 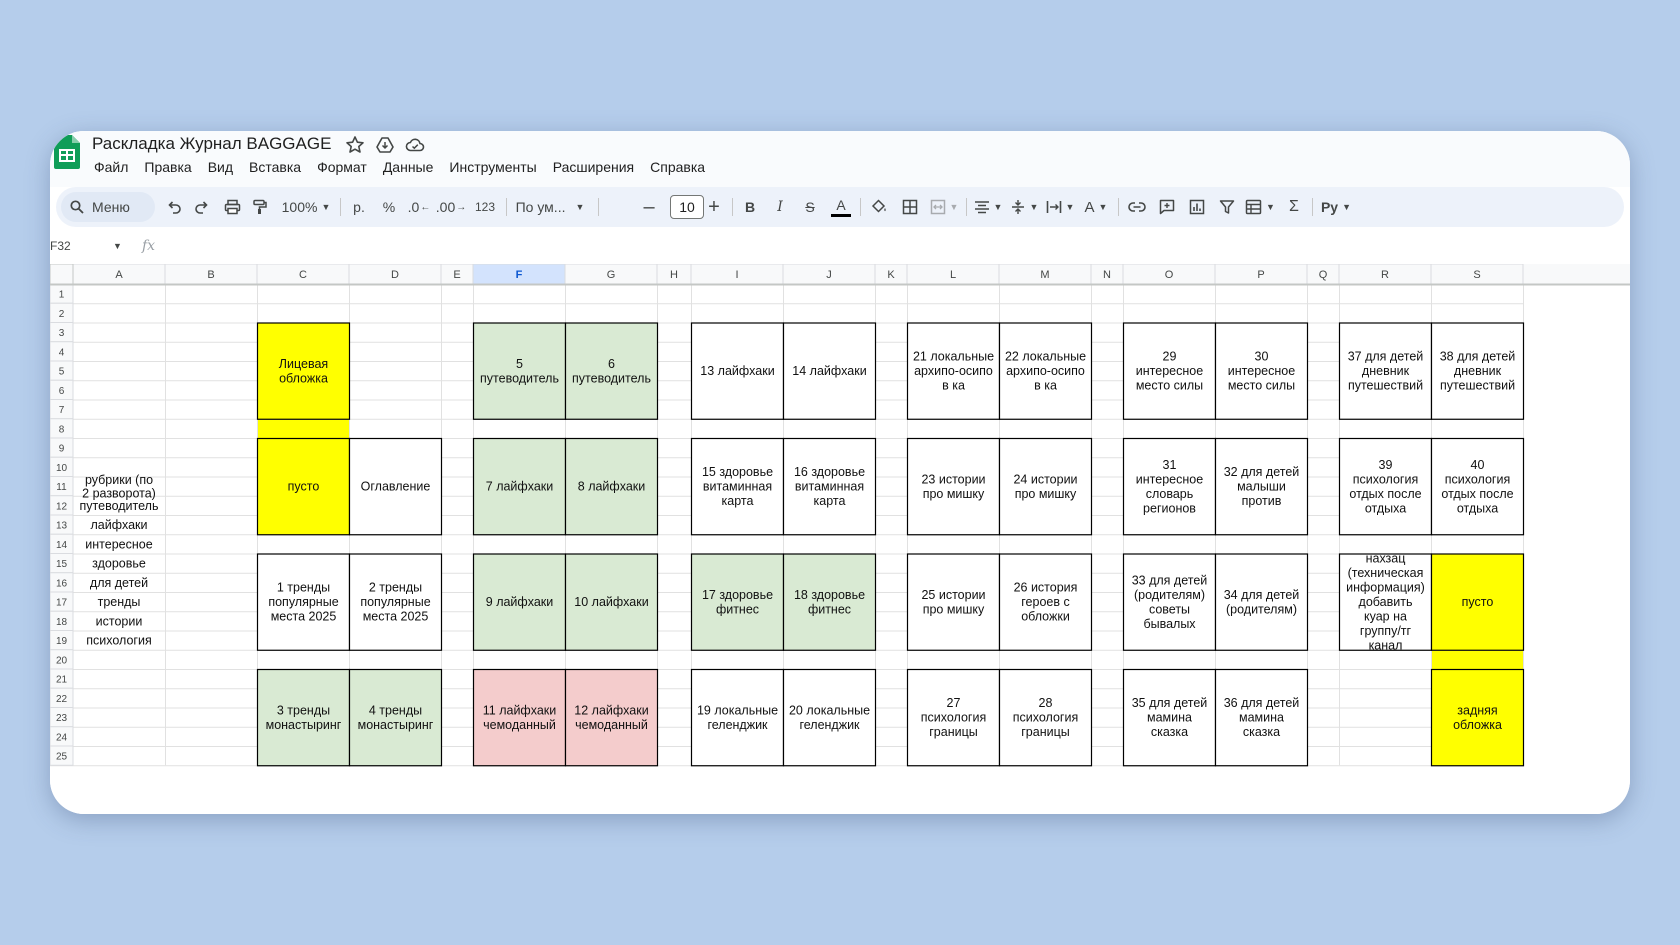 What do you see at coordinates (780, 207) in the screenshot?
I see `italic-button: I` at bounding box center [780, 207].